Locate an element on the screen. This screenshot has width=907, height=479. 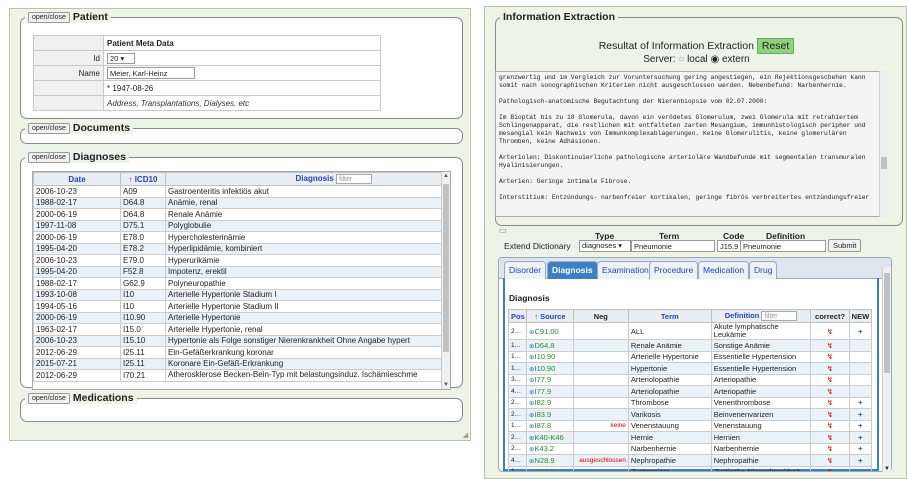
definition-col-header: Definition filter is located at coordinates (761, 316).